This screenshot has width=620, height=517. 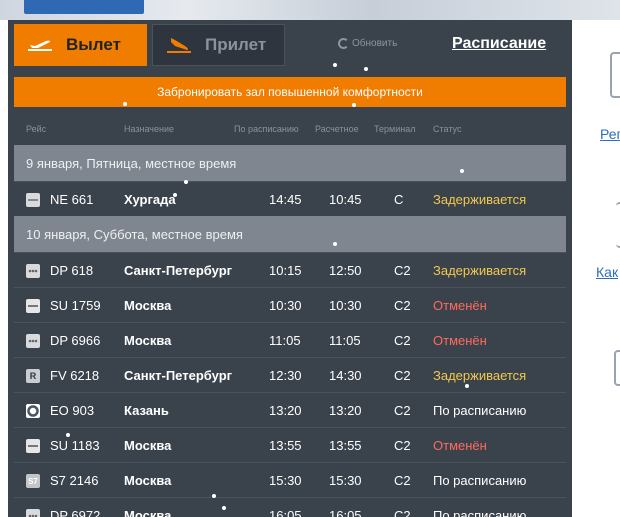 I want to click on column-header-destination: Назначение, so click(x=149, y=129).